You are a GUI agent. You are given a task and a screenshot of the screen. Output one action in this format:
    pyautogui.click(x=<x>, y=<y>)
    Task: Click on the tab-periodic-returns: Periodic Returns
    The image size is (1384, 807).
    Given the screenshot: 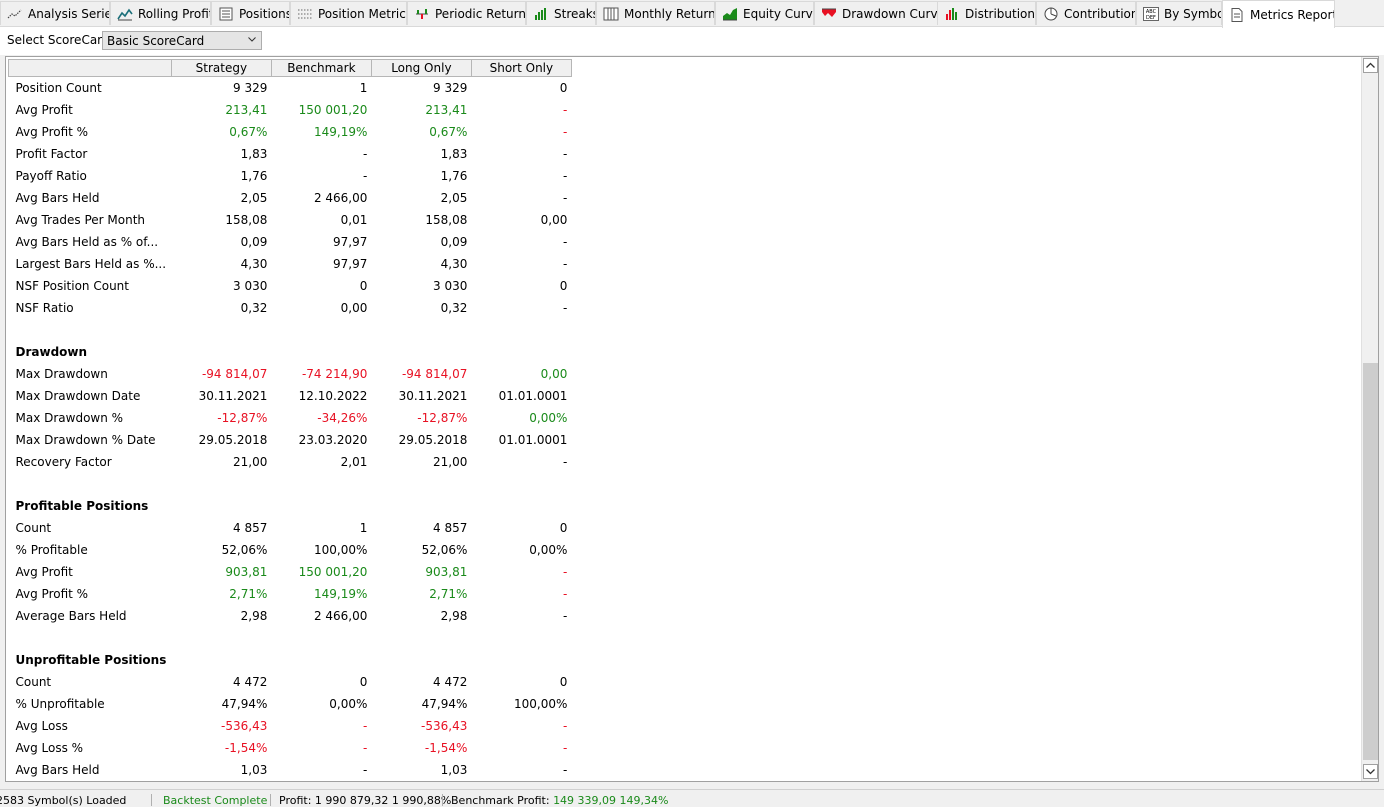 What is the action you would take?
    pyautogui.click(x=466, y=13)
    